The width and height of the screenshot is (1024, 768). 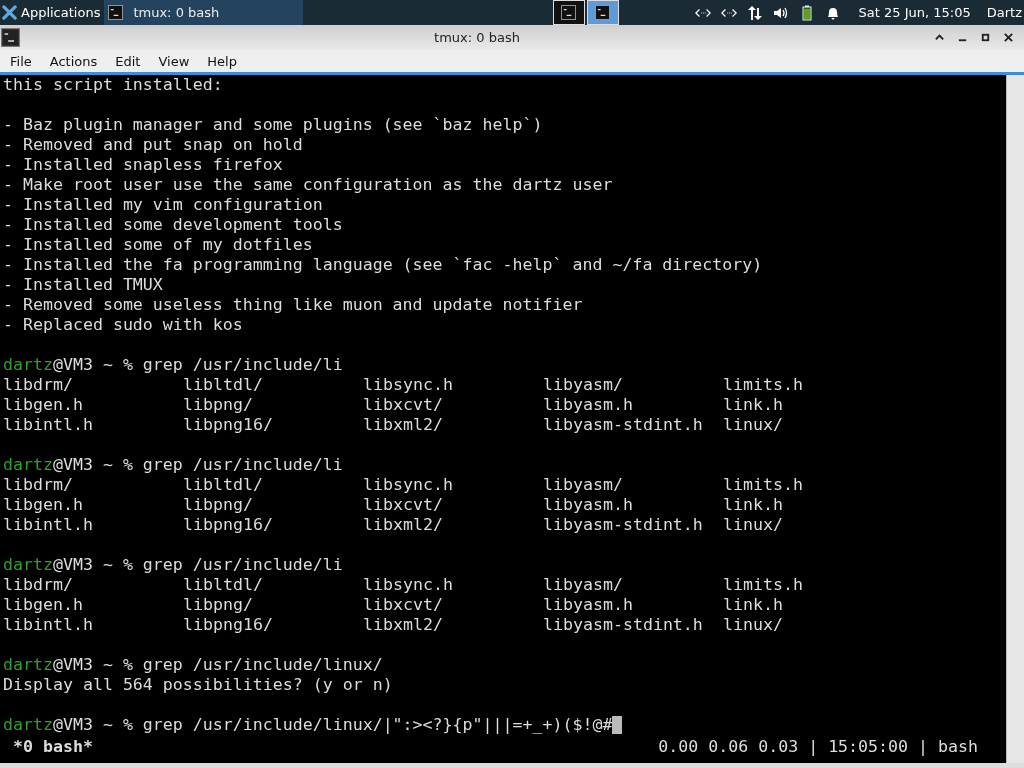 I want to click on applications-menu: Applications, so click(x=52, y=12).